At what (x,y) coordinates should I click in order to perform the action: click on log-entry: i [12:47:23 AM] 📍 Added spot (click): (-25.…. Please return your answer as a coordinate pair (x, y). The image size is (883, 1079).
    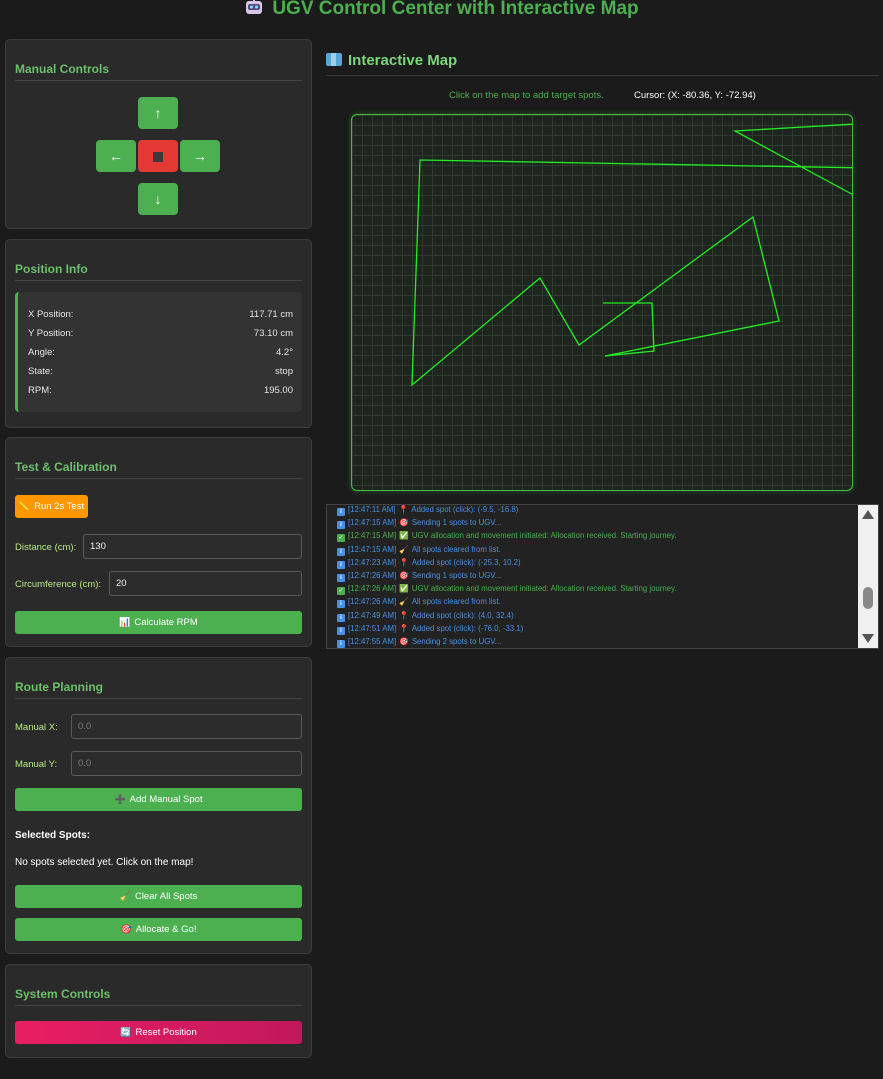
    Looking at the image, I should click on (594, 562).